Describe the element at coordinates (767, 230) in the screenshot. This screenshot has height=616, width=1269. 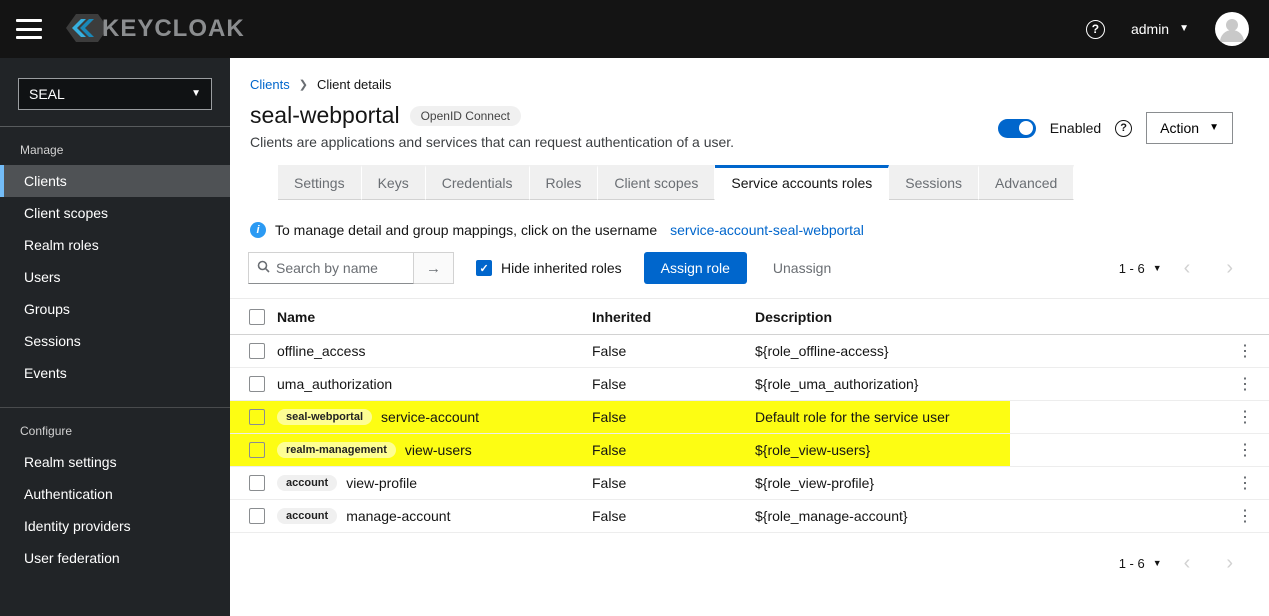
I see `service-account-link: service-account-seal-webportal` at that location.